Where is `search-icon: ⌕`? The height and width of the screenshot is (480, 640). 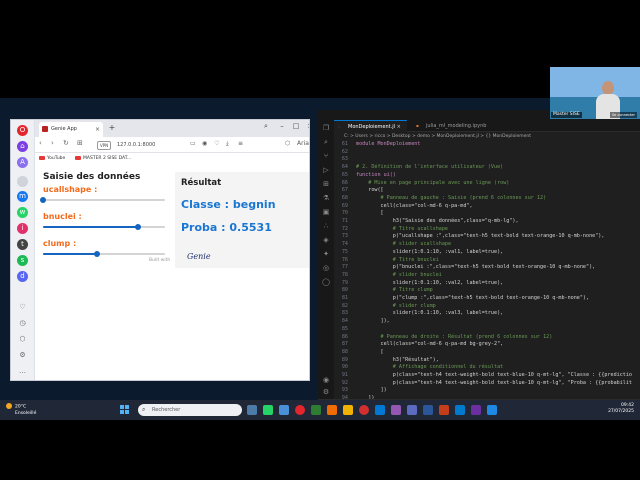
search-icon: ⌕ is located at coordinates (326, 142).